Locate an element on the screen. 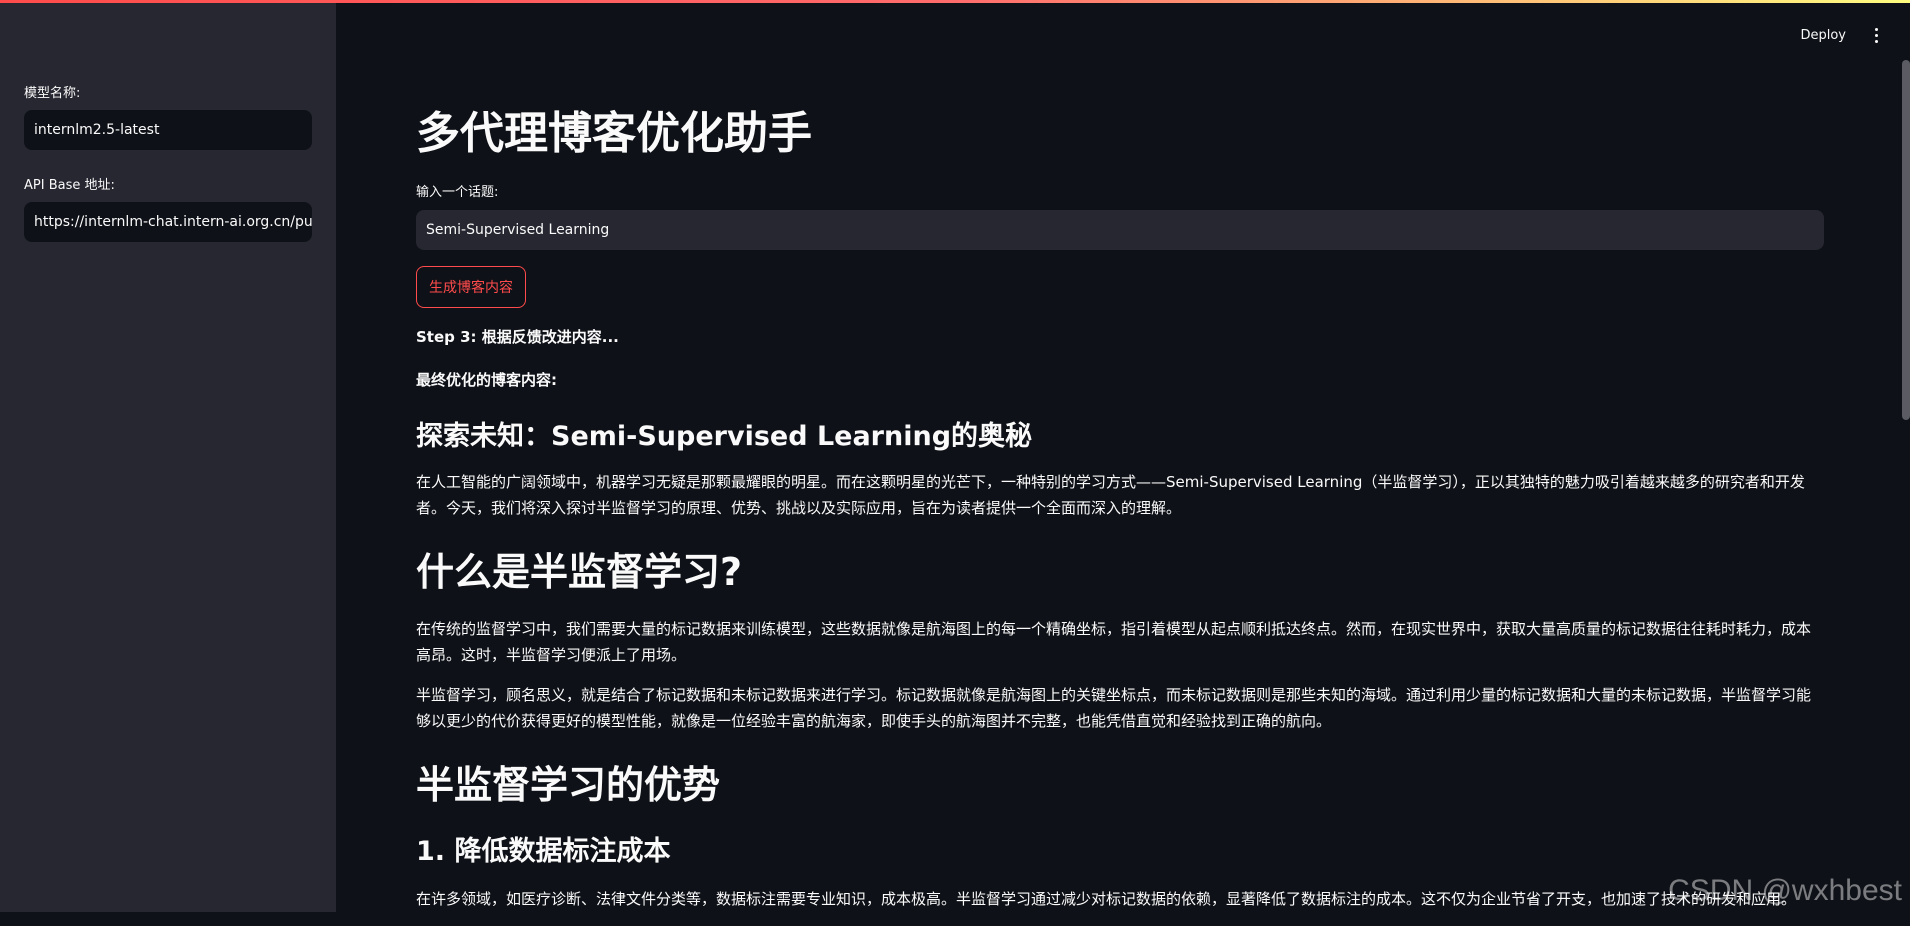 The width and height of the screenshot is (1910, 926). deploy-button: Deploy is located at coordinates (1823, 35).